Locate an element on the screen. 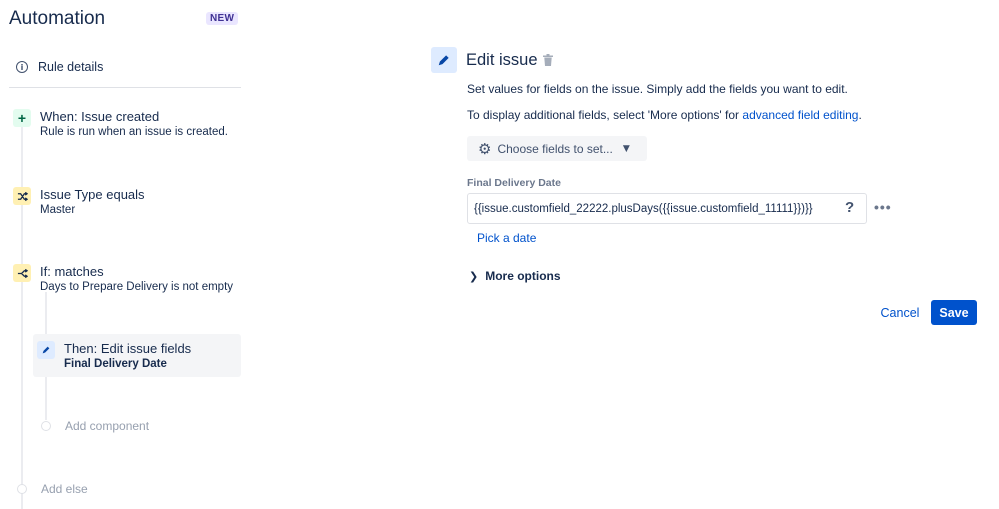 Image resolution: width=999 pixels, height=509 pixels. new-badge: NEW is located at coordinates (222, 18).